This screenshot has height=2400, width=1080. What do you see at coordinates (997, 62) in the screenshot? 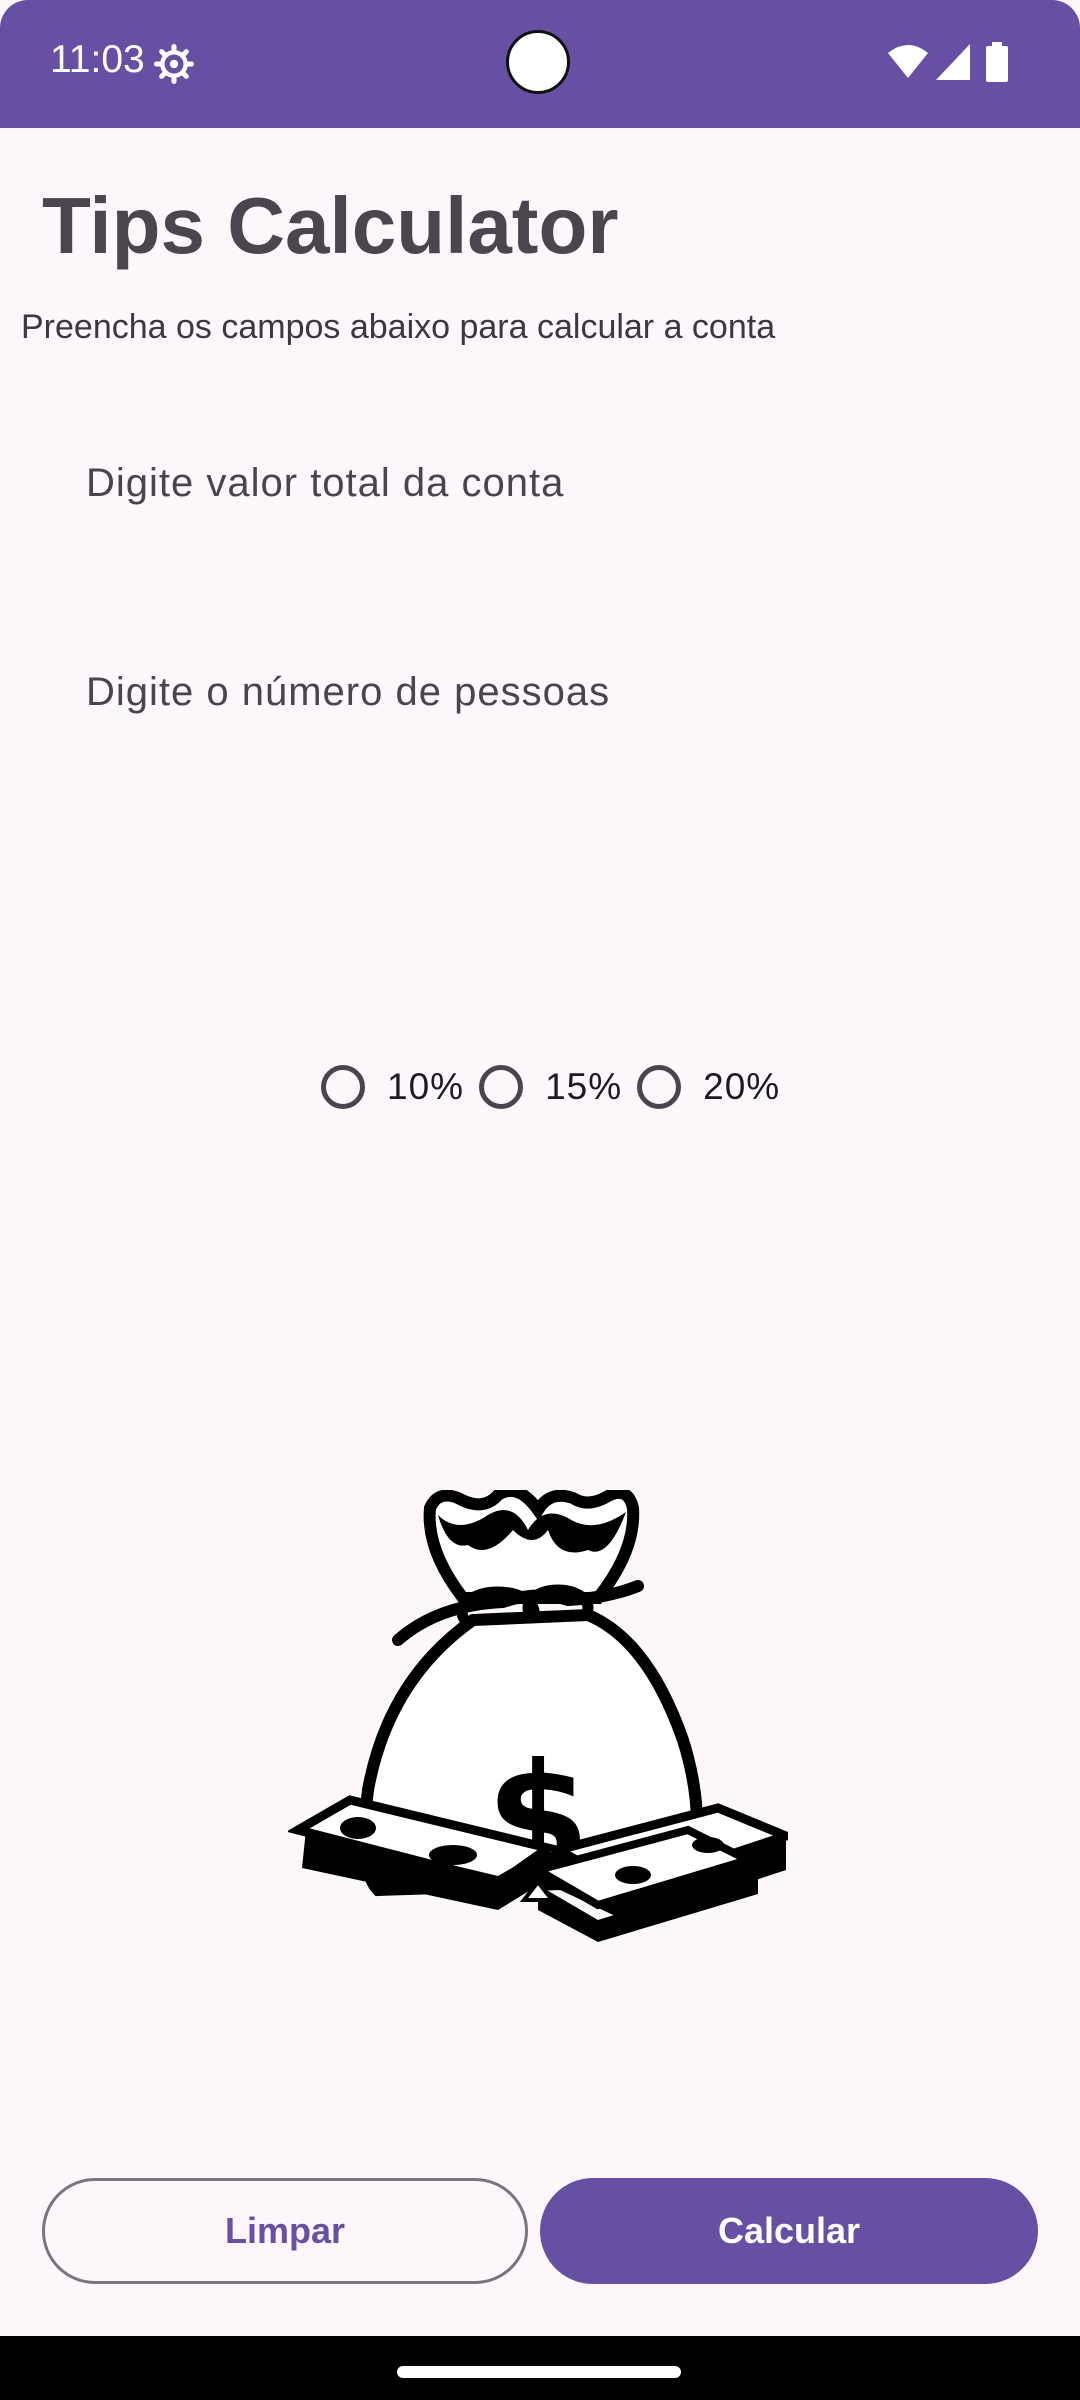
I see `battery-icon` at bounding box center [997, 62].